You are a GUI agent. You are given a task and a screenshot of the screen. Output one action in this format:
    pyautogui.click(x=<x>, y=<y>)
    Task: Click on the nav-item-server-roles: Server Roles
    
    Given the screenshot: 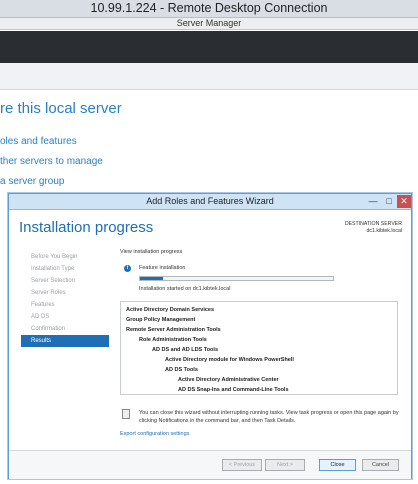 What is the action you would take?
    pyautogui.click(x=65, y=293)
    